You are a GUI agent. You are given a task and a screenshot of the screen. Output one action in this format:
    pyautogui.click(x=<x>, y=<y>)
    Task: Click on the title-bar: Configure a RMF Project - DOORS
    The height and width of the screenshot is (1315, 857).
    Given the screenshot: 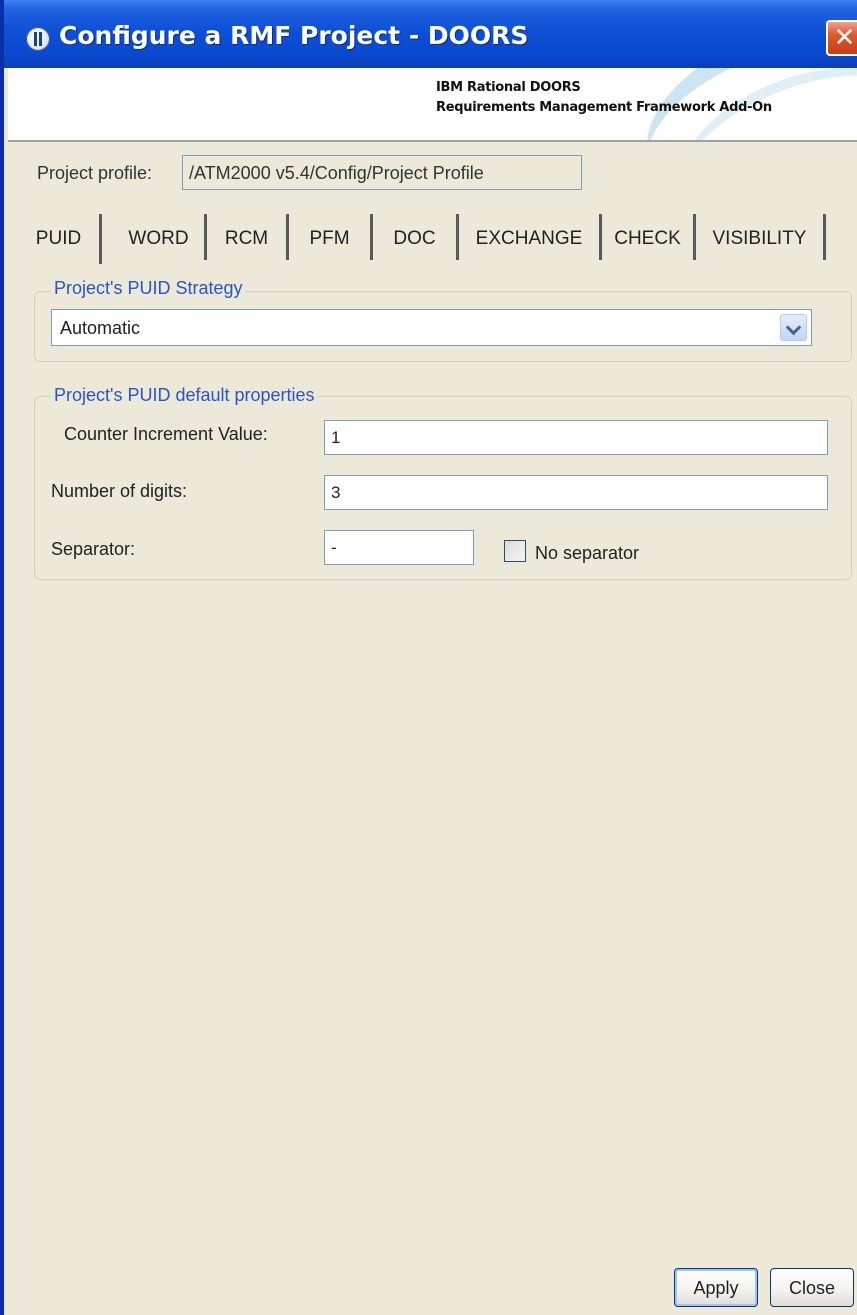 What is the action you would take?
    pyautogui.click(x=430, y=34)
    